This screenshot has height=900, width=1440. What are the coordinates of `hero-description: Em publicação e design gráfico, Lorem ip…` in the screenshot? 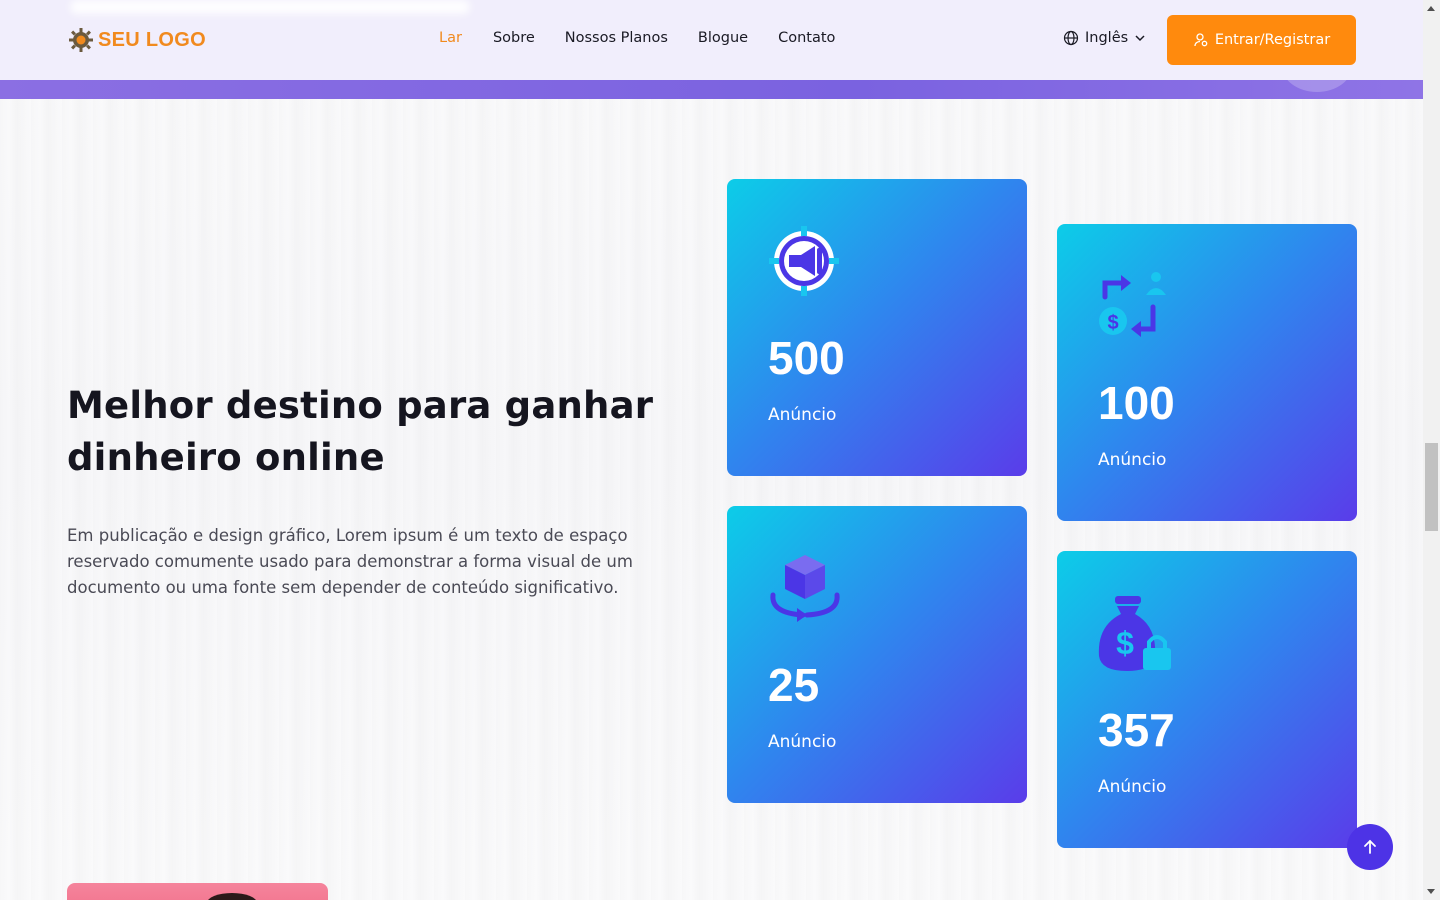 It's located at (350, 561).